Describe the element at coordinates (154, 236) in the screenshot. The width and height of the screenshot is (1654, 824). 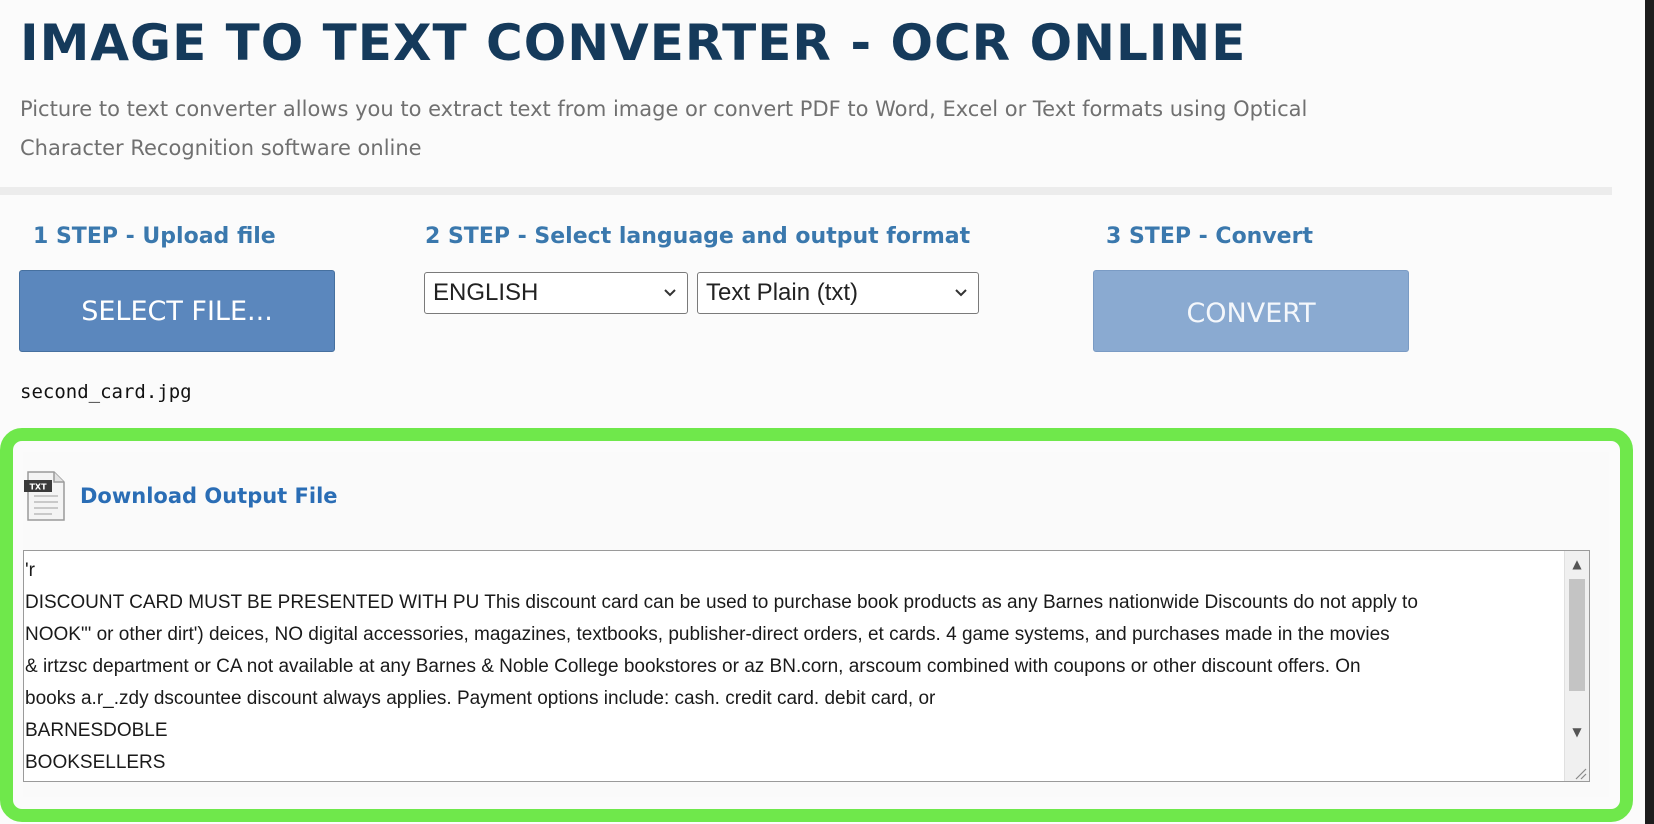
I see `step1-label: 1 STEP - Upload file` at that location.